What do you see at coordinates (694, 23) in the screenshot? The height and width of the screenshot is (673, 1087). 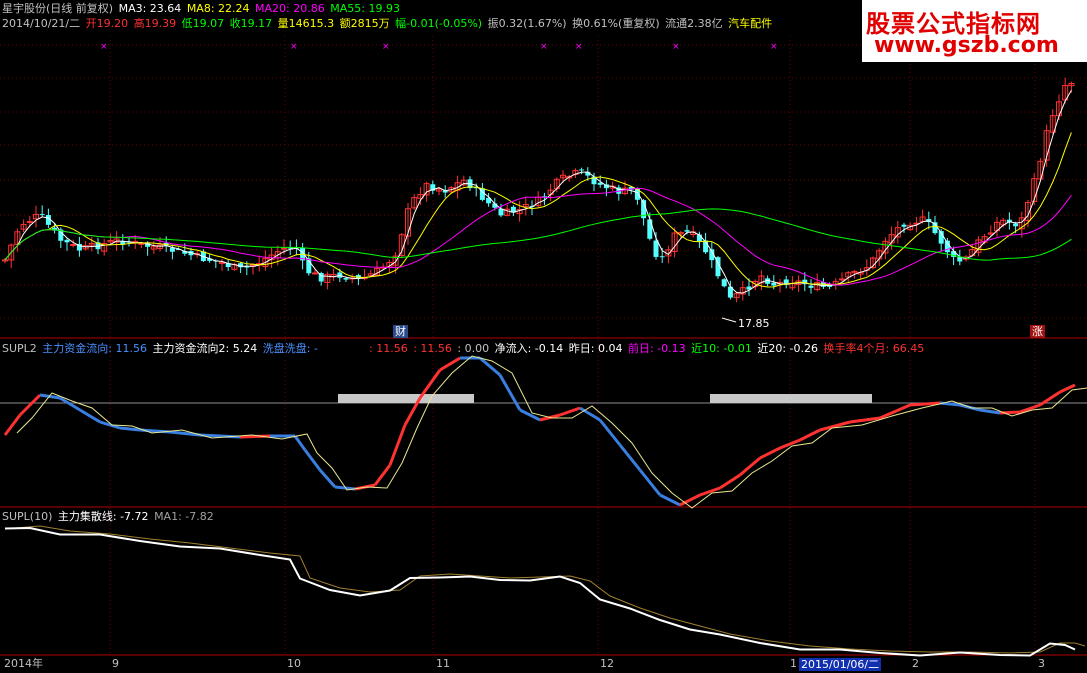 I see `float-cap-readout: 流通2.38亿` at bounding box center [694, 23].